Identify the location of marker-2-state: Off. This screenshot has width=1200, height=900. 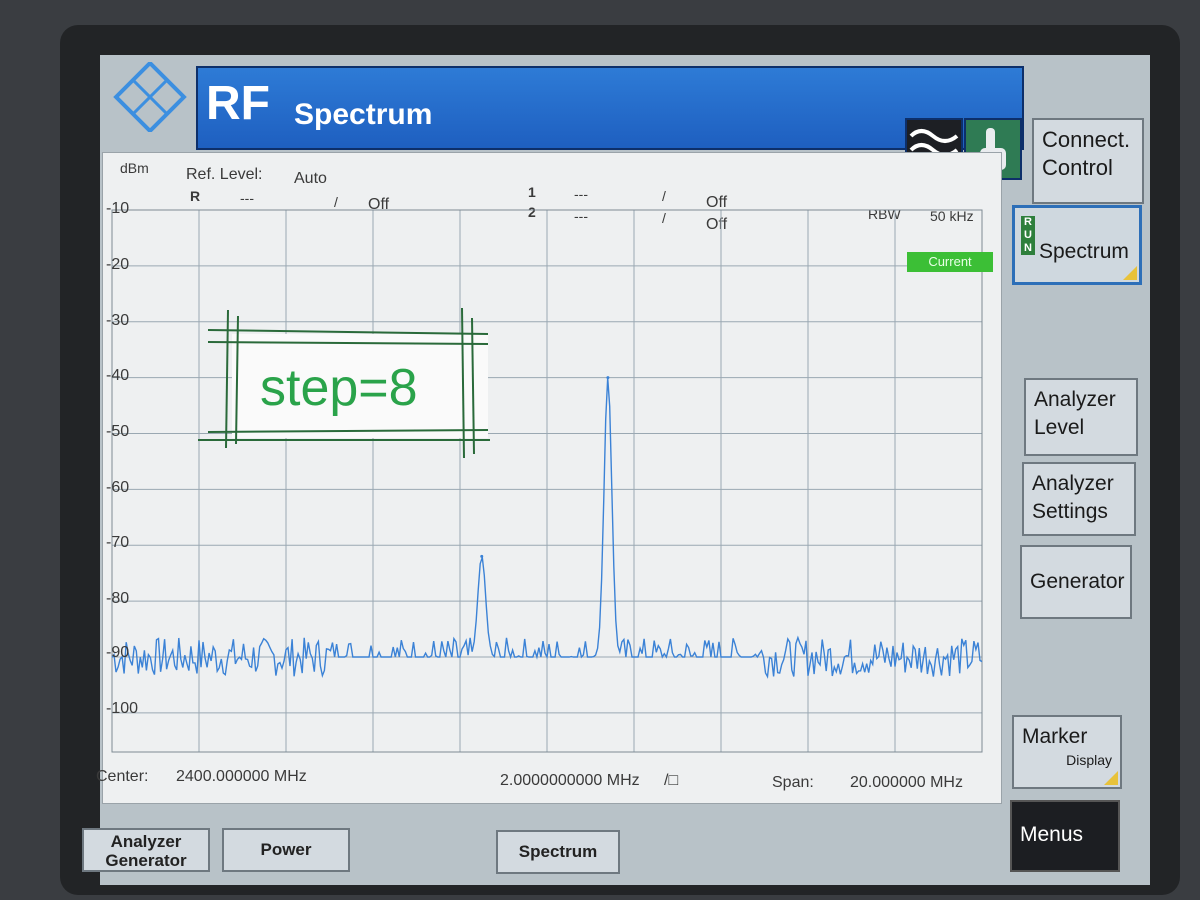
(717, 224).